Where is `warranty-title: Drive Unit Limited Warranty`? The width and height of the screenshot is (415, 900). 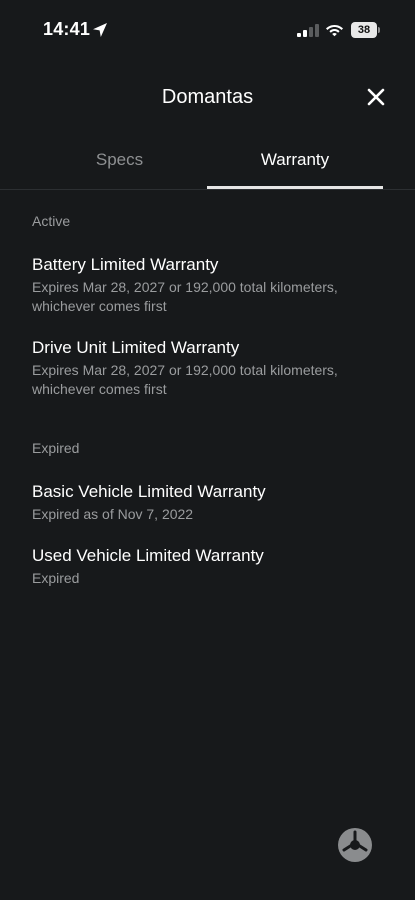
warranty-title: Drive Unit Limited Warranty is located at coordinates (136, 347).